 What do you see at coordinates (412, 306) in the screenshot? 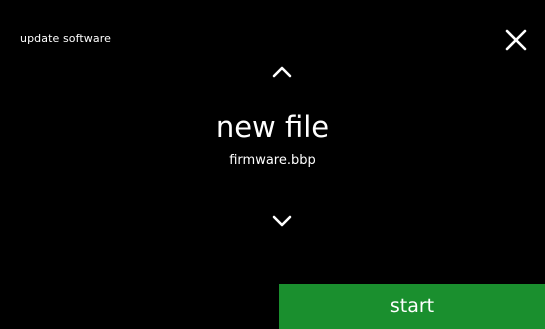
I see `start-button: start` at bounding box center [412, 306].